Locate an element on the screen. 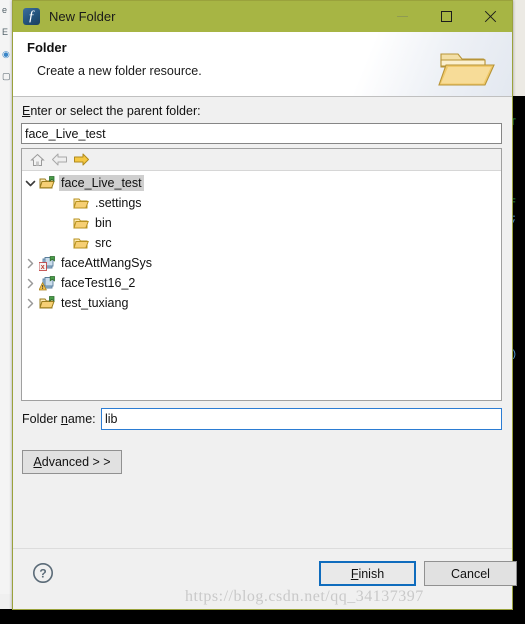 This screenshot has width=525, height=624. tree-item-settings: .settings is located at coordinates (261, 203).